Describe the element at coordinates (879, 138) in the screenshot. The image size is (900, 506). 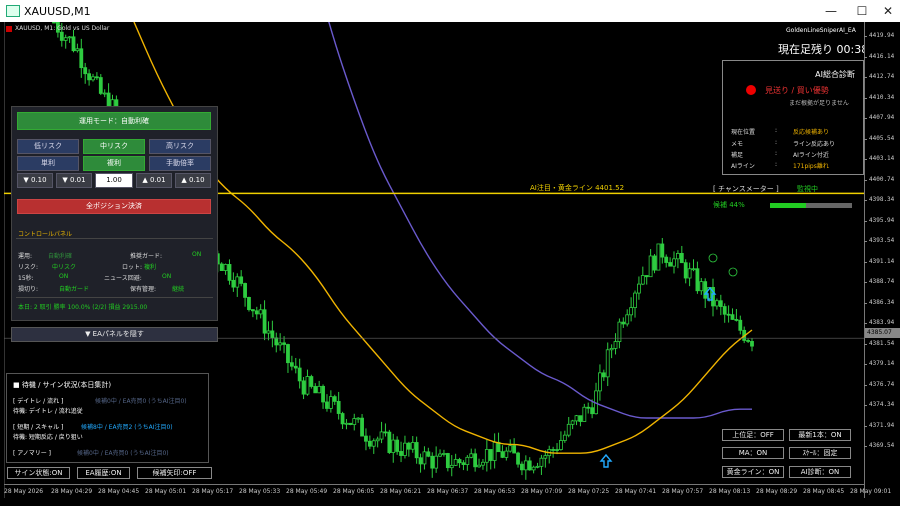
I see `price-tick: 4405.54` at that location.